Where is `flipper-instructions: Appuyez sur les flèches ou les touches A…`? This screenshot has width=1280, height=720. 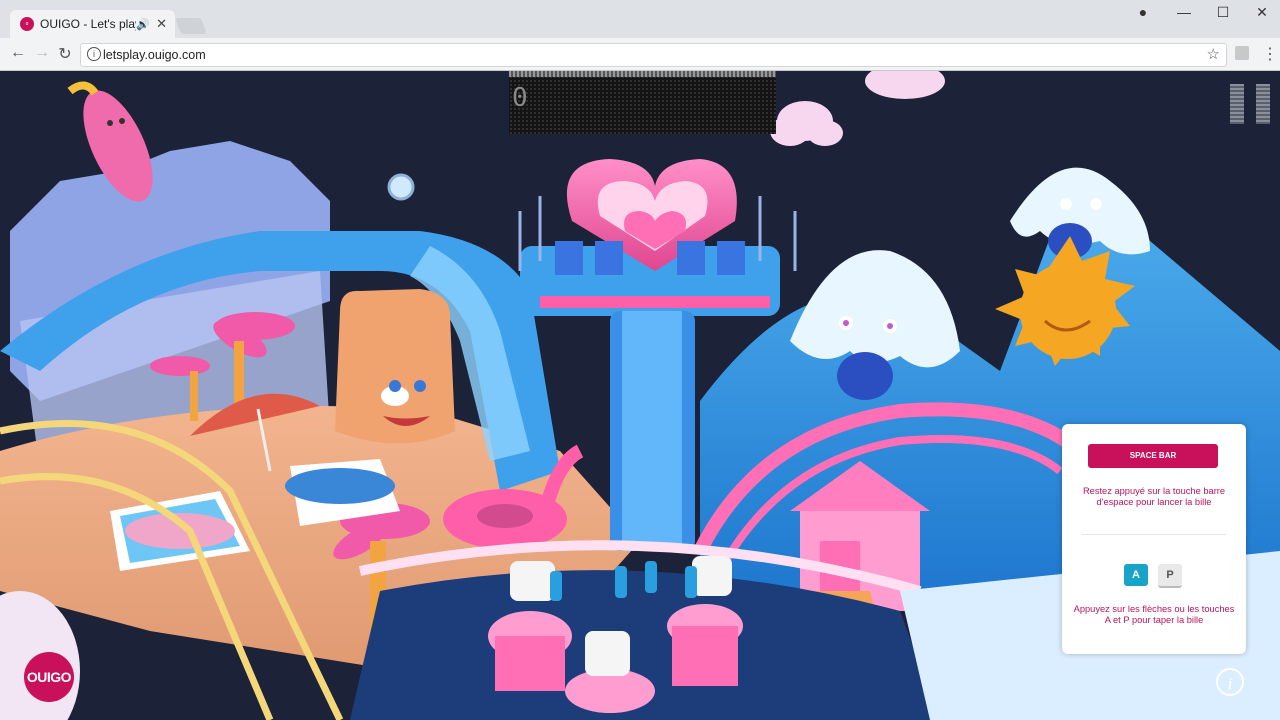
flipper-instructions: Appuyez sur les flèches ou les touches A… is located at coordinates (1154, 614).